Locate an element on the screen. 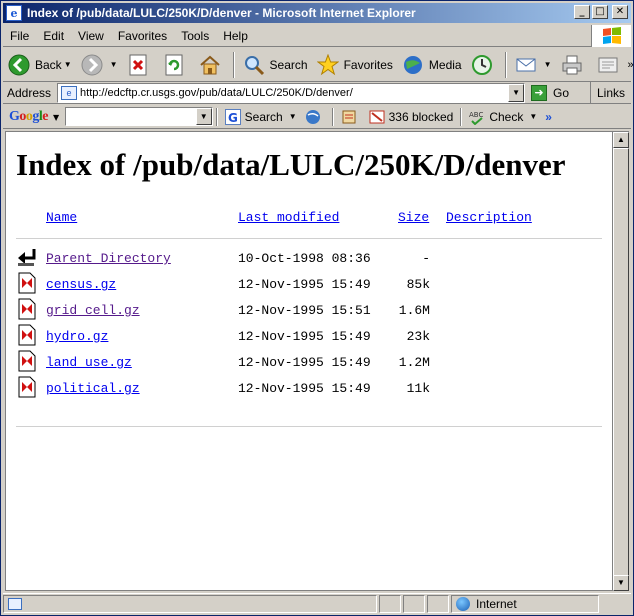 The image size is (634, 616). sort-by-description-link: Description is located at coordinates (489, 217).